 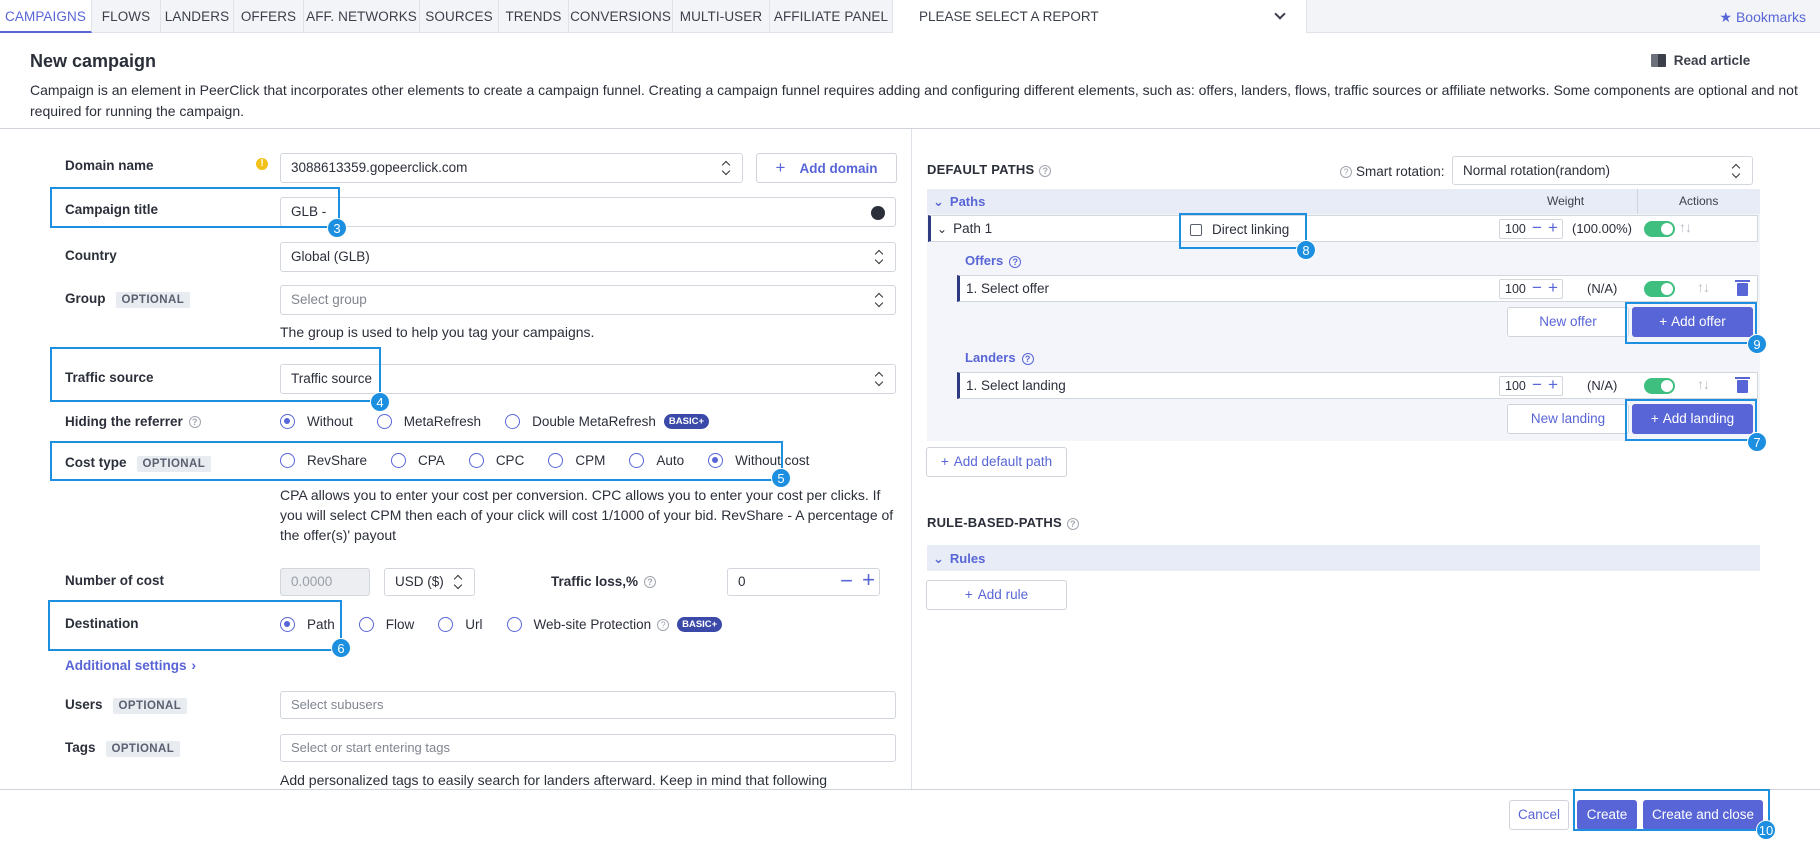 What do you see at coordinates (429, 582) in the screenshot?
I see `currency-select: USD ($)` at bounding box center [429, 582].